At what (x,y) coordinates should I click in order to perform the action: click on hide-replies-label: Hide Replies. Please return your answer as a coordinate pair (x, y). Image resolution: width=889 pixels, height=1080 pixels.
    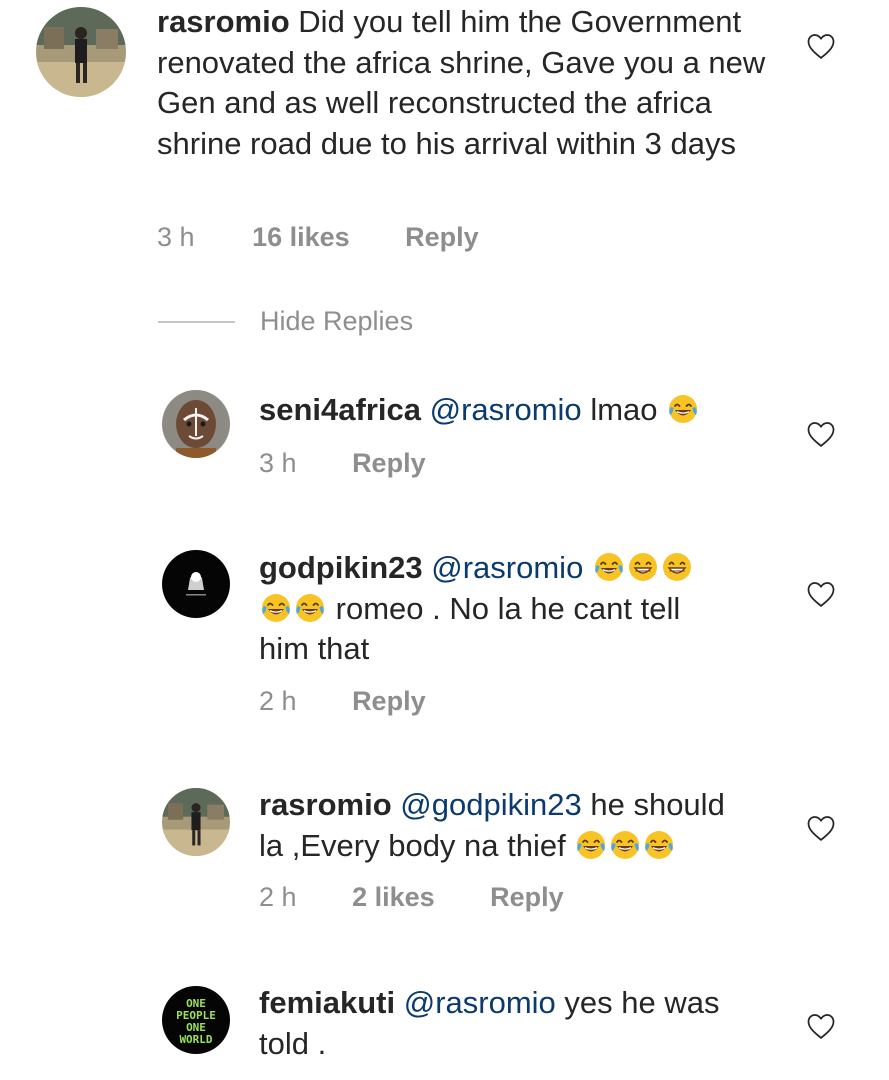
    Looking at the image, I should click on (337, 321).